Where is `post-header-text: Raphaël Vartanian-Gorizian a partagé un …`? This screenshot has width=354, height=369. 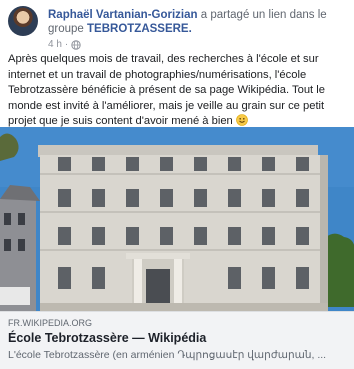
post-header-text: Raphaël Vartanian-Gorizian a partagé un … is located at coordinates (198, 22).